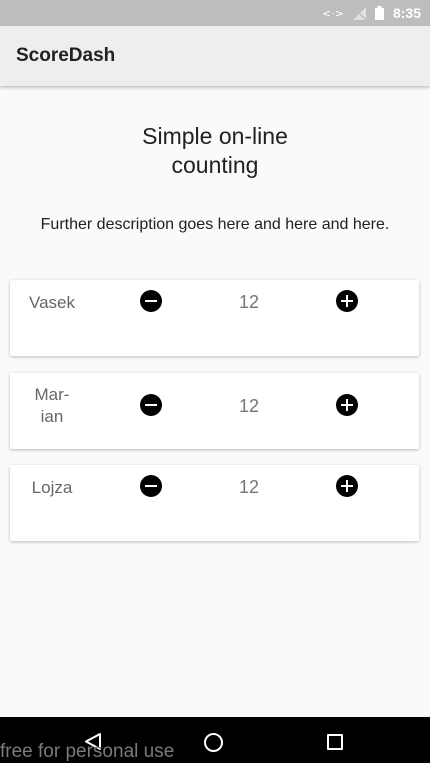 The image size is (430, 763). Describe the element at coordinates (52, 394) in the screenshot. I see `player-name-text: Mar-` at that location.